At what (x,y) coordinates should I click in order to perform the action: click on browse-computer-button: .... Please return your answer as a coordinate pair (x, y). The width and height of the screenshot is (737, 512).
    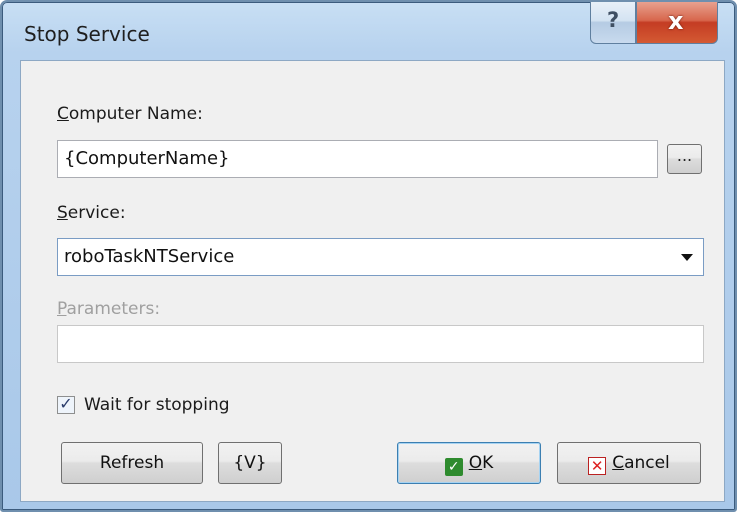
    Looking at the image, I should click on (684, 159).